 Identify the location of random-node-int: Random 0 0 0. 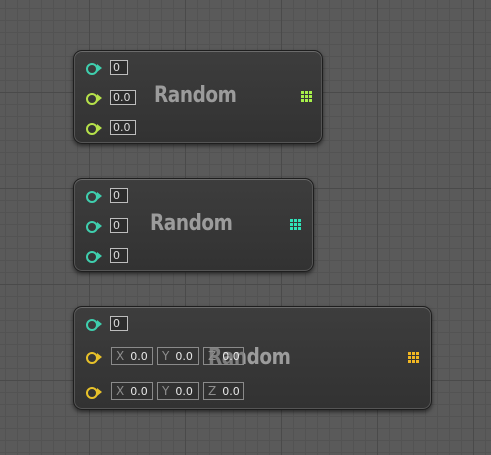
(193, 225).